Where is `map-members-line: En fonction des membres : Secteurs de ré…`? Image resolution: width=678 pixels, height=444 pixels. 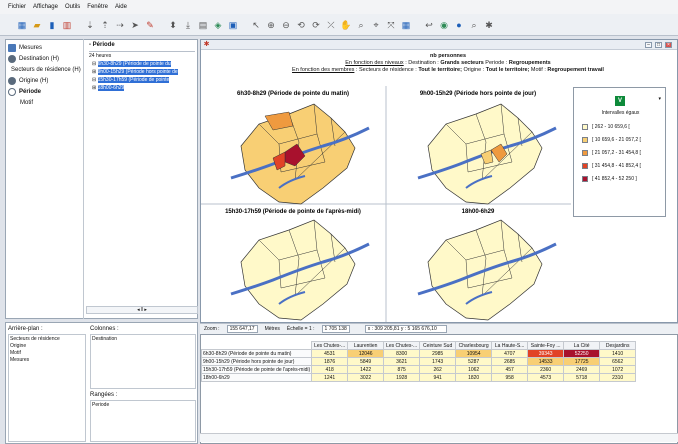
map-members-line: En fonction des membres : Secteurs de ré… is located at coordinates (448, 70).